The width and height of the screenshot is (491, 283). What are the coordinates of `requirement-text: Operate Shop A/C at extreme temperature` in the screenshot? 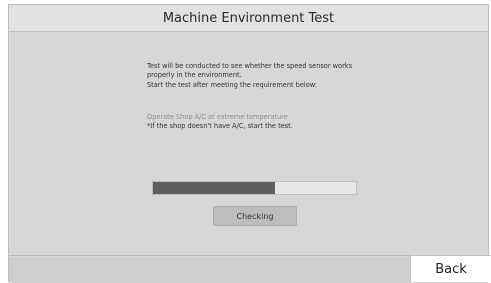 It's located at (217, 117).